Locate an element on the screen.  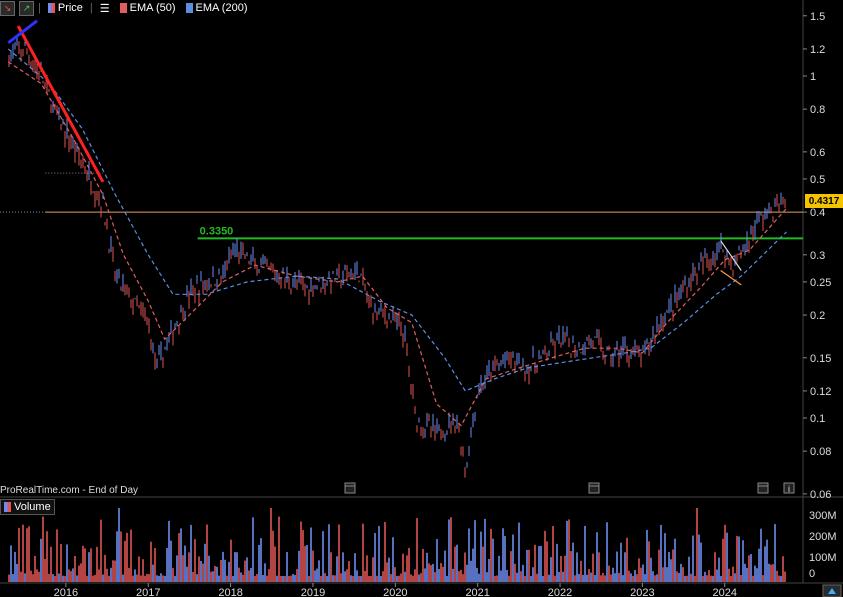
y-tick-label: 0.2 is located at coordinates (817, 316).